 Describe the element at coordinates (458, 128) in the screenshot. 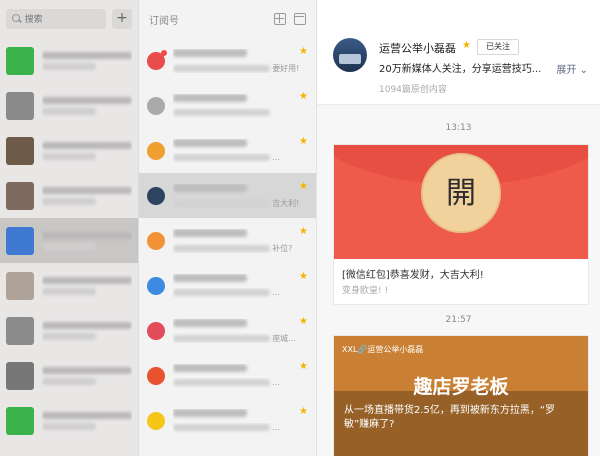

I see `message-time: 13:13` at that location.